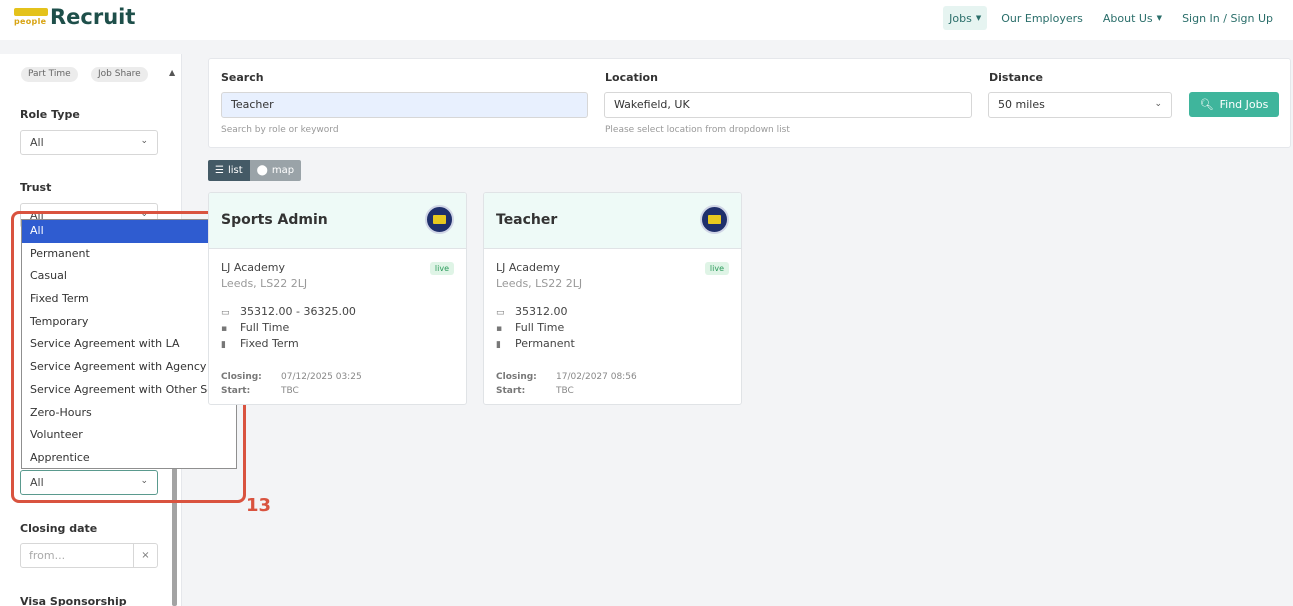 The image size is (1293, 606). Describe the element at coordinates (59, 528) in the screenshot. I see `closing-date-label: Closing date` at that location.